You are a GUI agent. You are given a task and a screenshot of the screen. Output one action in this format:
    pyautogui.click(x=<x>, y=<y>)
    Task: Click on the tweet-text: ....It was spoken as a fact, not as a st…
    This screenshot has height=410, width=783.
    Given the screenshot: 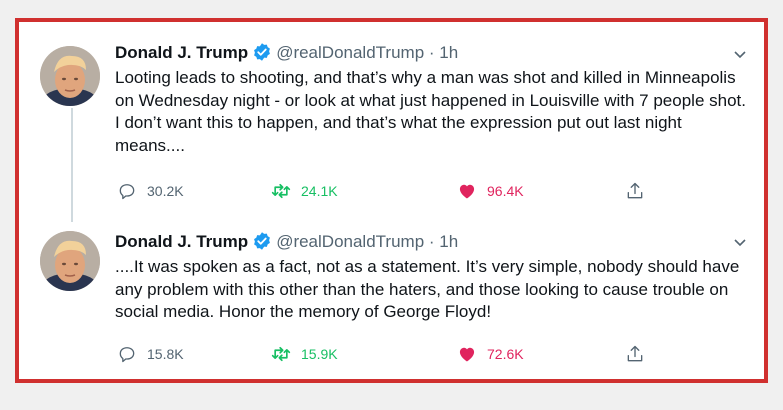 What is the action you would take?
    pyautogui.click(x=427, y=289)
    